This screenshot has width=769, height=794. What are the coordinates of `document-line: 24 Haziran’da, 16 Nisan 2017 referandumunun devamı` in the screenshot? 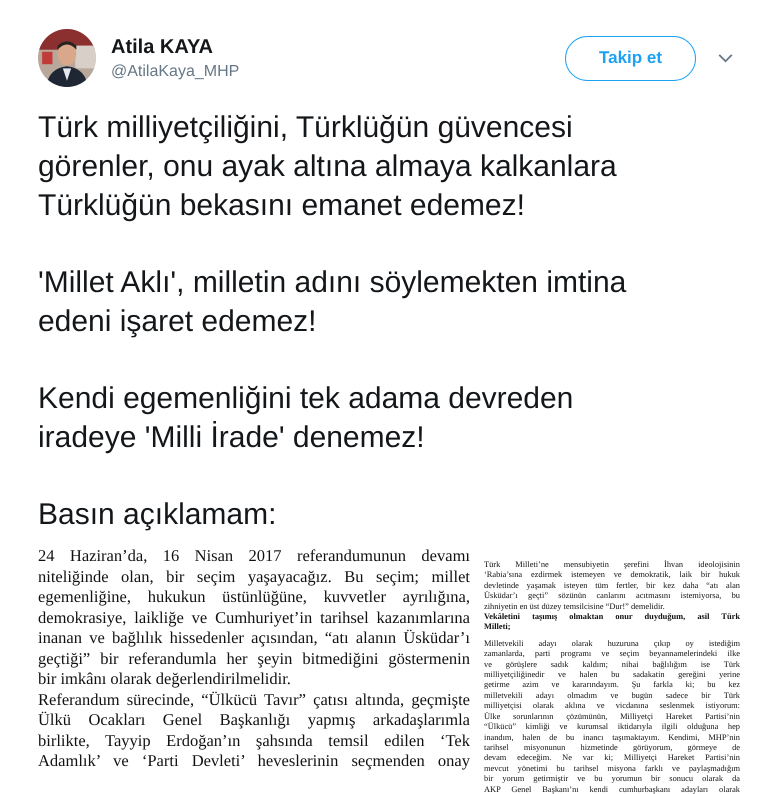 It's located at (254, 556).